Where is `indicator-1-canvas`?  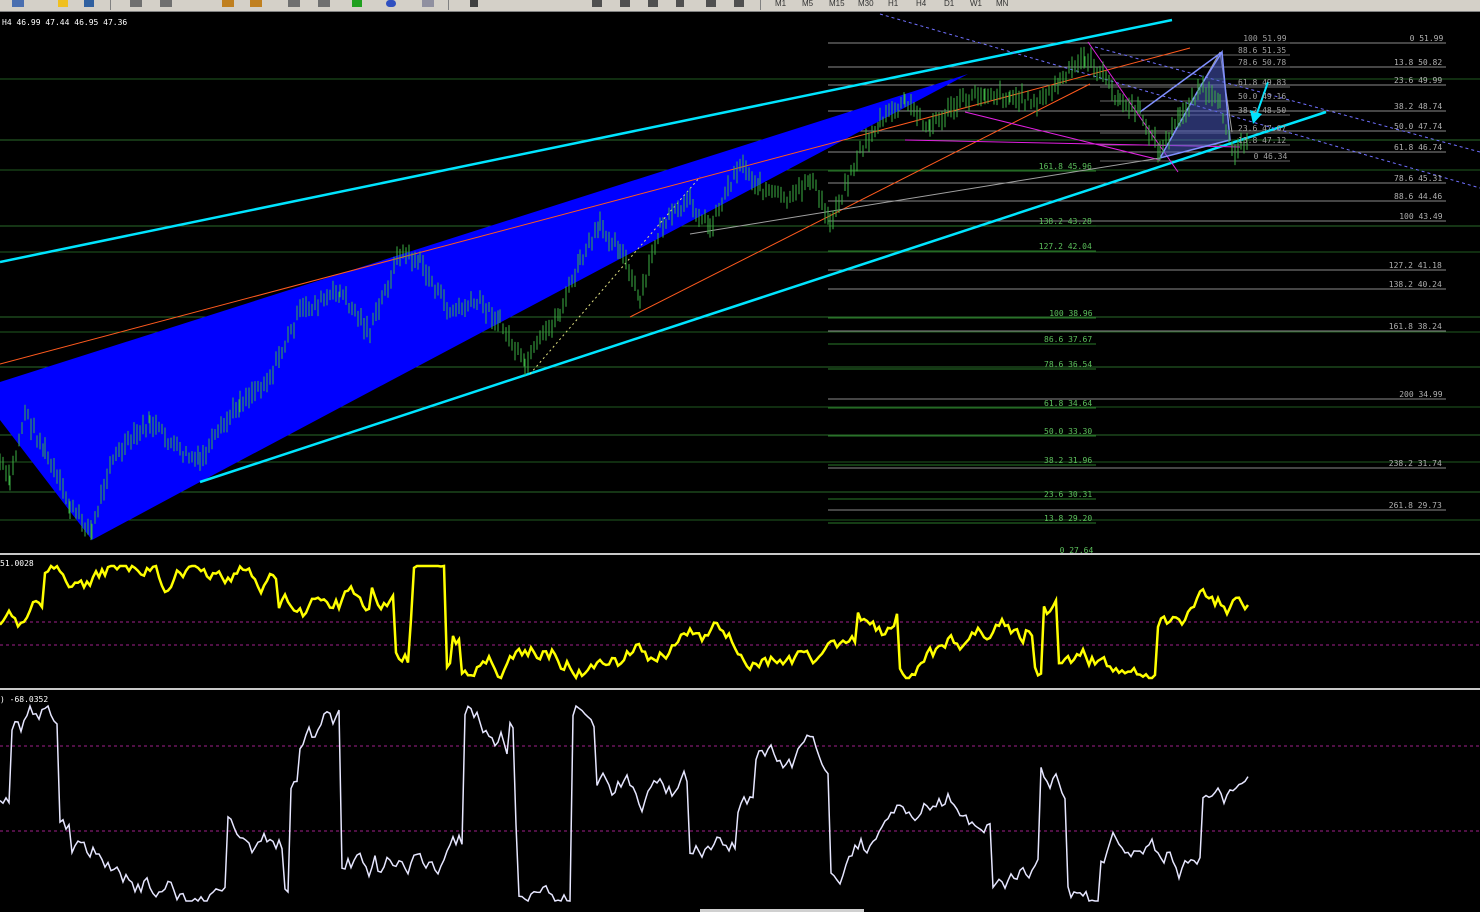 indicator-1-canvas is located at coordinates (740, 622).